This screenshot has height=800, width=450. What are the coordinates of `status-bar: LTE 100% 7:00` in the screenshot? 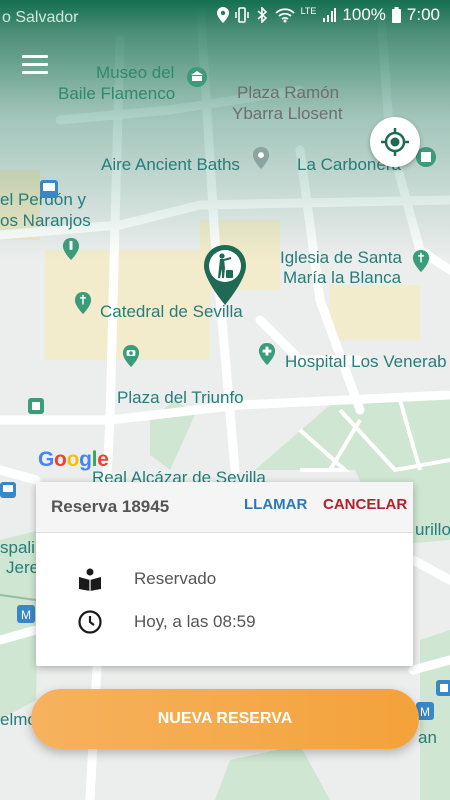 It's located at (225, 16).